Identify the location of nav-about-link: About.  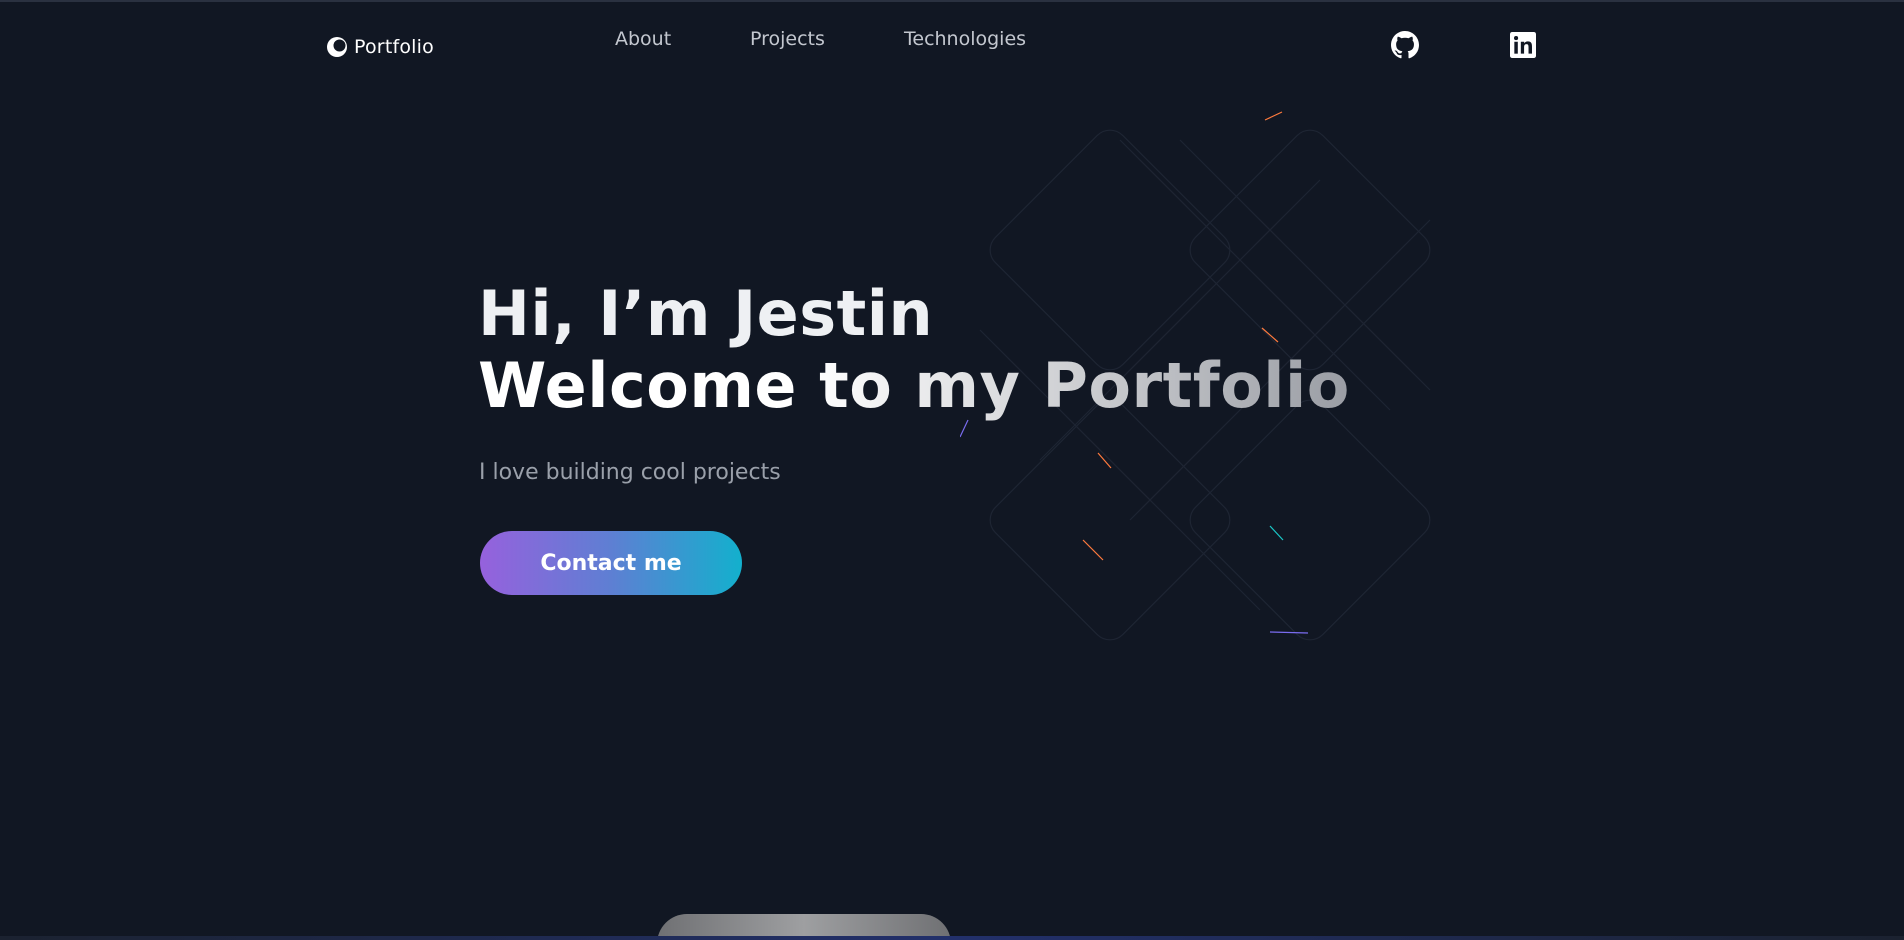
(643, 39).